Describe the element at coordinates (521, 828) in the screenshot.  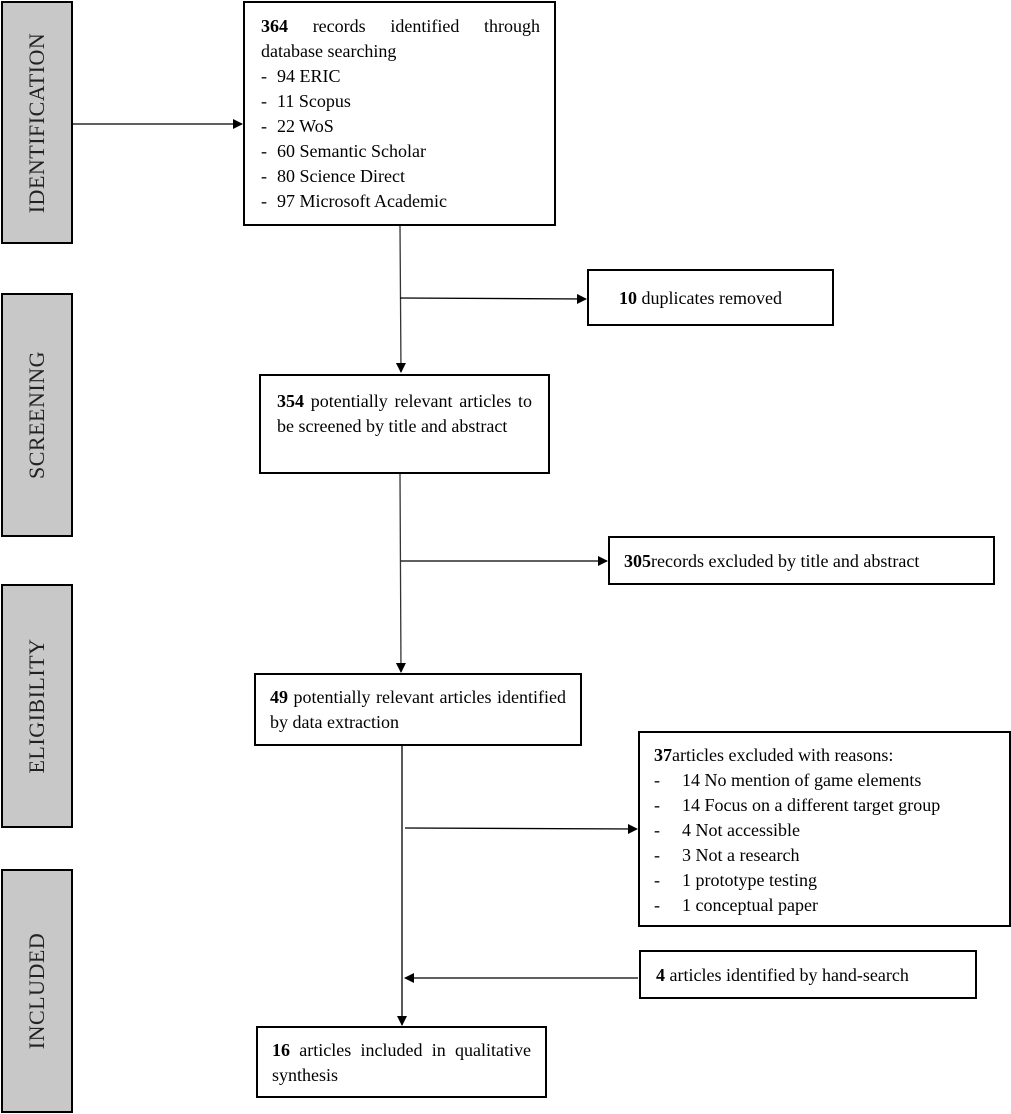
I see `arrow-to-excluded-reasons` at that location.